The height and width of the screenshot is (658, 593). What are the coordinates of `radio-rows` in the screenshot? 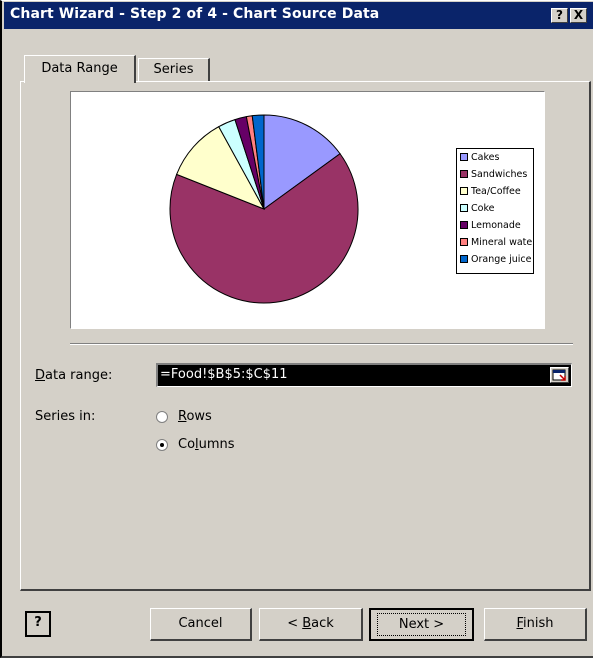 It's located at (162, 417).